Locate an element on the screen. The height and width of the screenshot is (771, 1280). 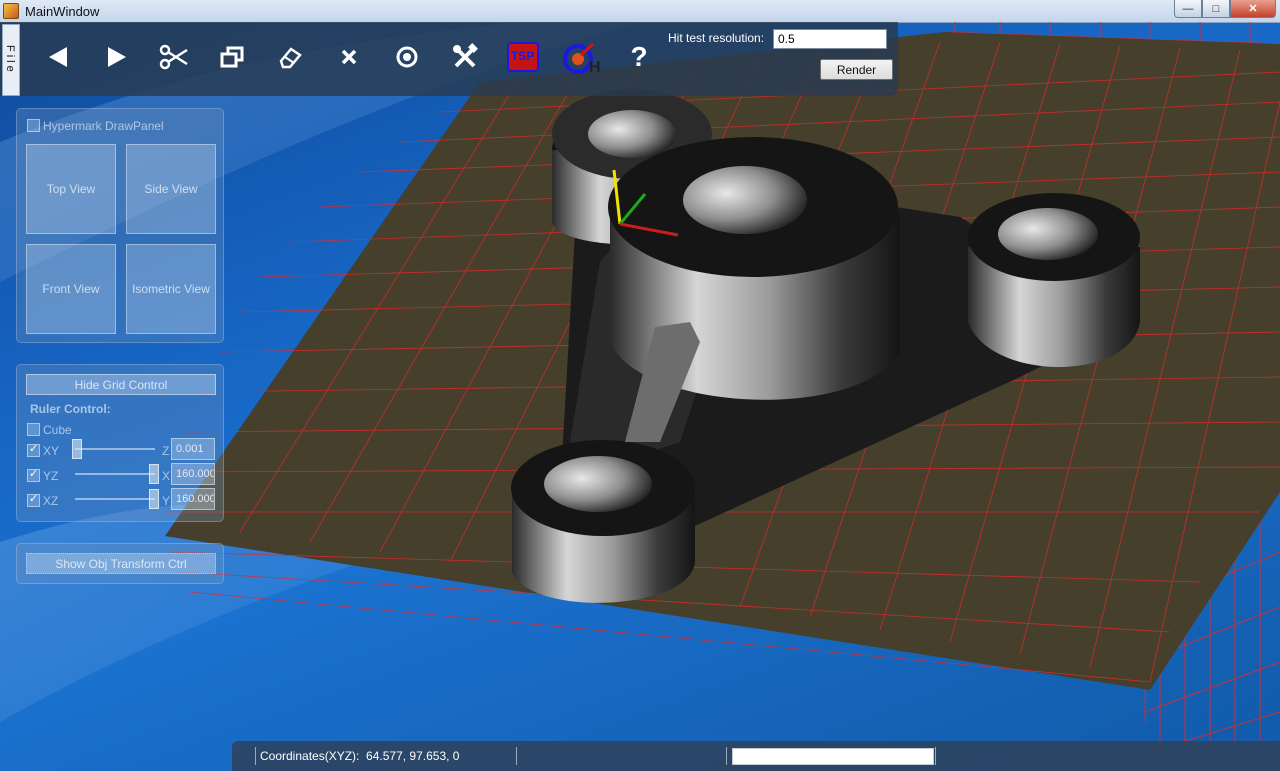
svg-text: H is located at coordinates (595, 66).